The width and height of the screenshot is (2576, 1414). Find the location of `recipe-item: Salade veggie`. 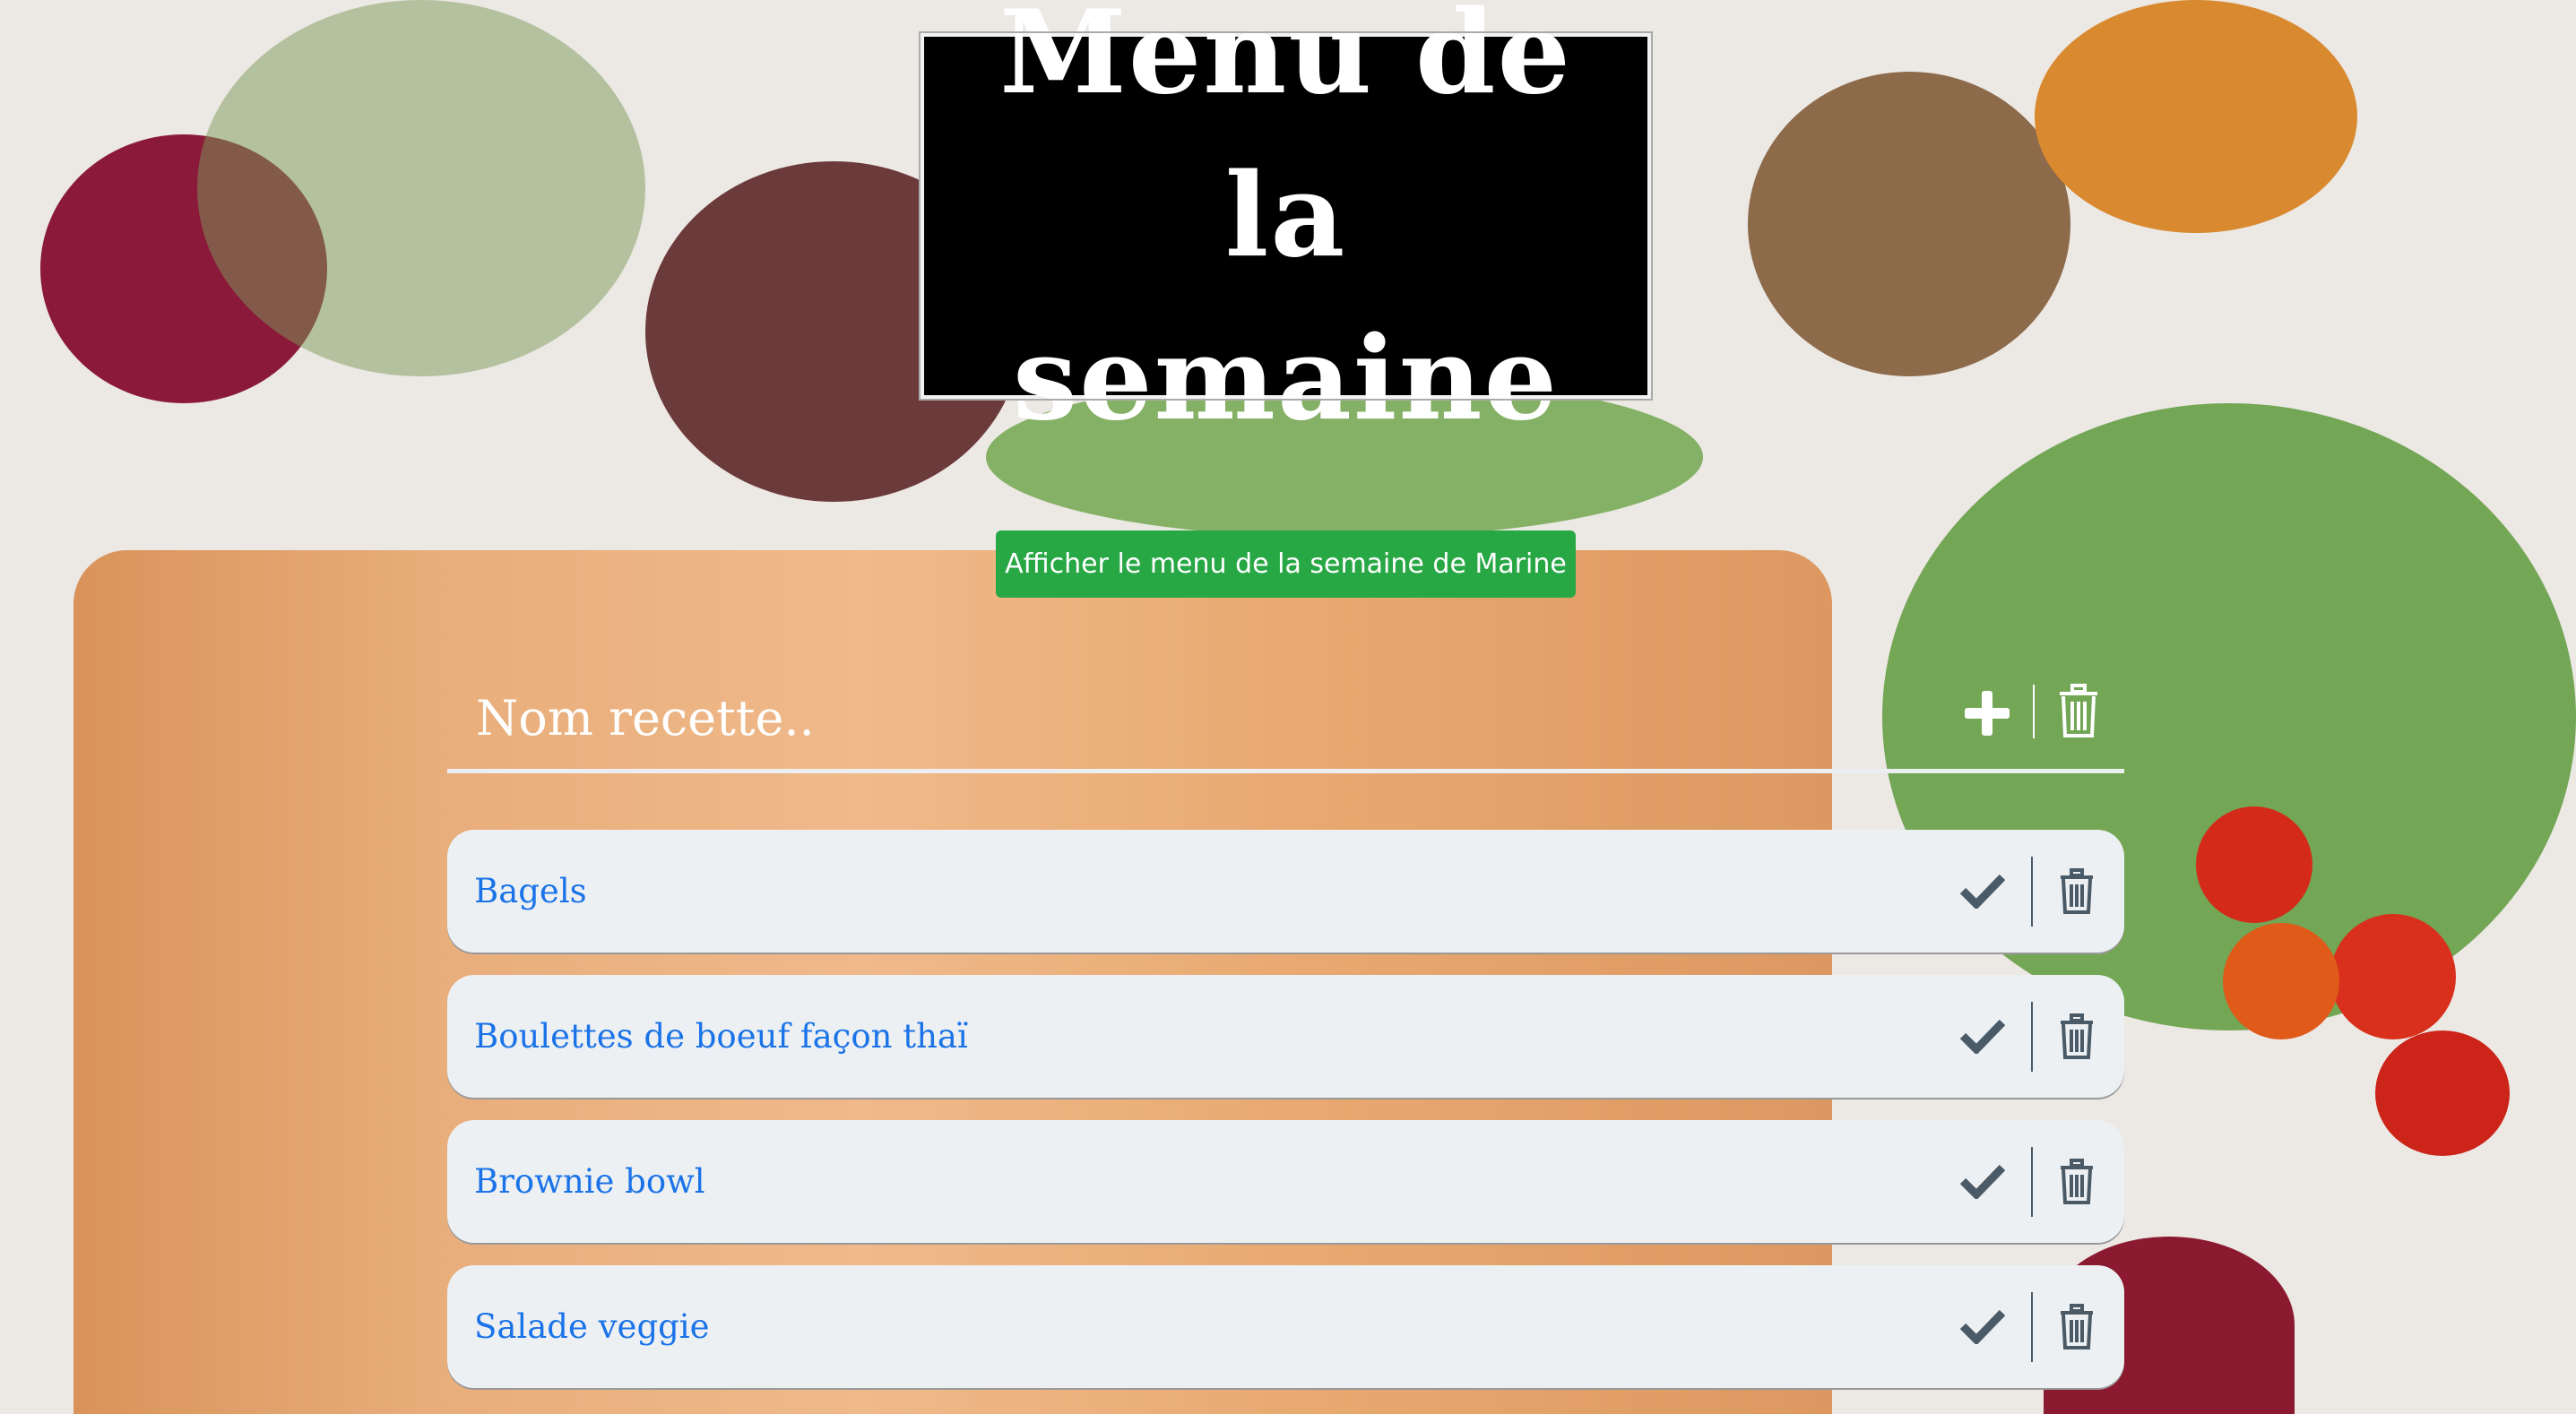

recipe-item: Salade veggie is located at coordinates (1285, 1326).